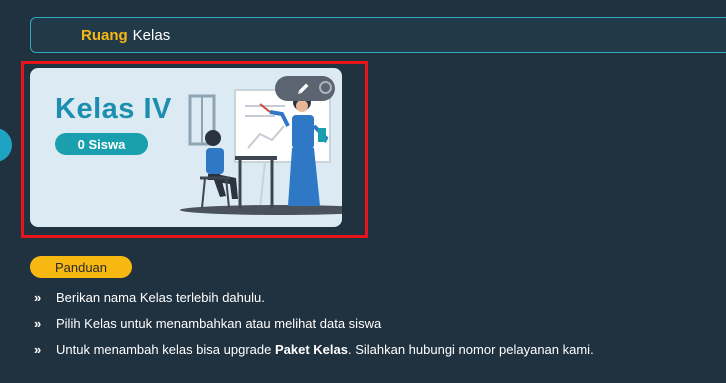 The height and width of the screenshot is (383, 726). I want to click on more-options-icon, so click(325, 87).